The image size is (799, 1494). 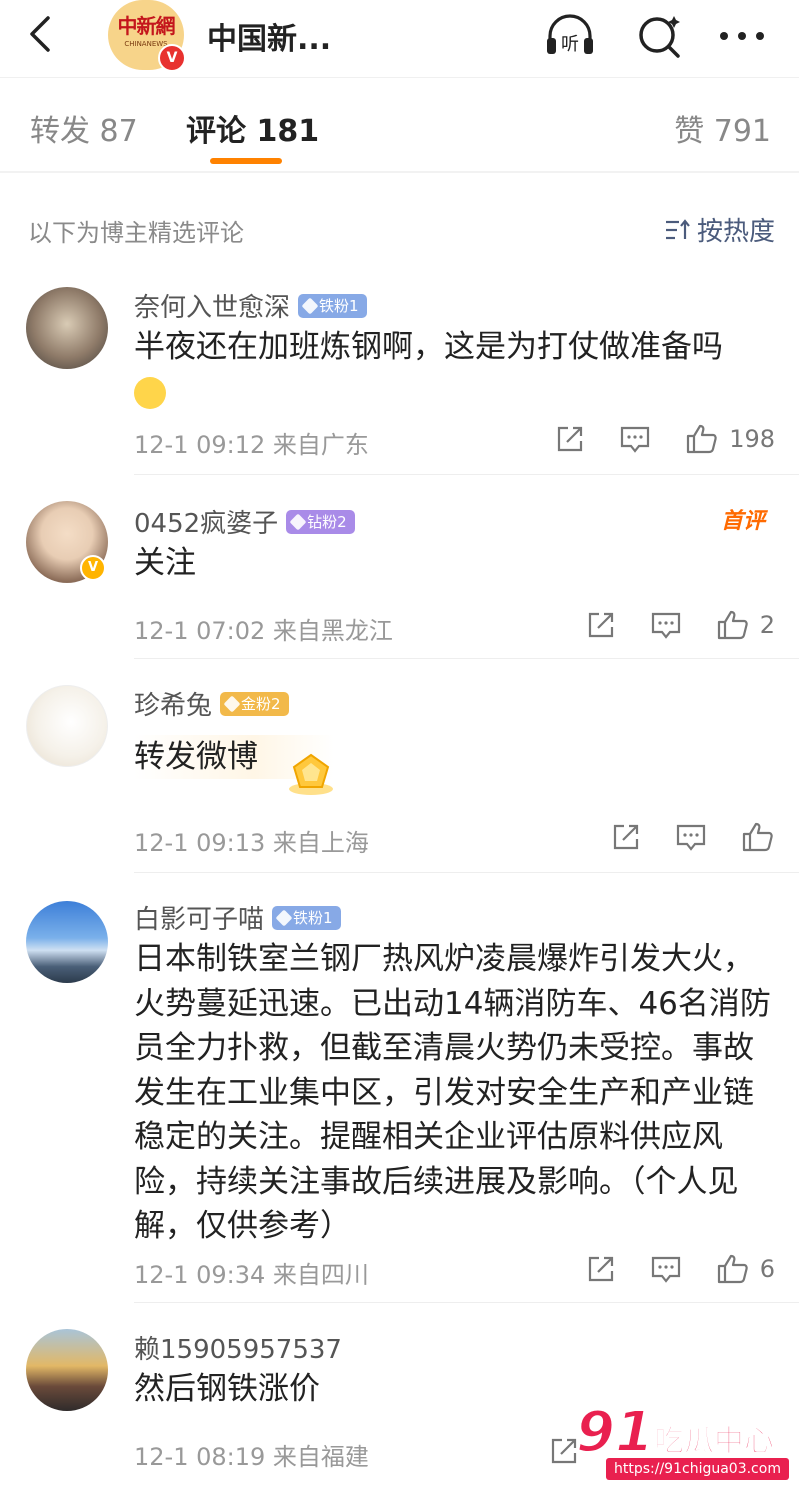 What do you see at coordinates (251, 1457) in the screenshot?
I see `comment-time-location: 12-1 08:19 来自福建` at bounding box center [251, 1457].